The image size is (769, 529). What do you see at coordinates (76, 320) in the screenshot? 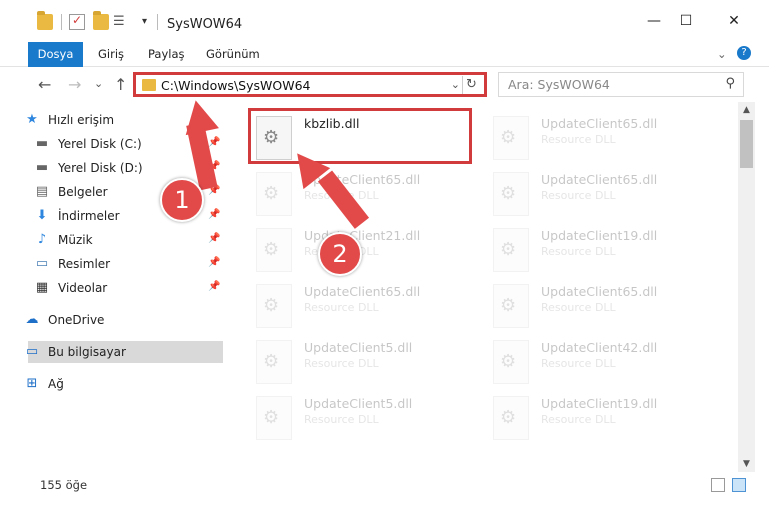
I see `sidebar-item-label: OneDrive` at bounding box center [76, 320].